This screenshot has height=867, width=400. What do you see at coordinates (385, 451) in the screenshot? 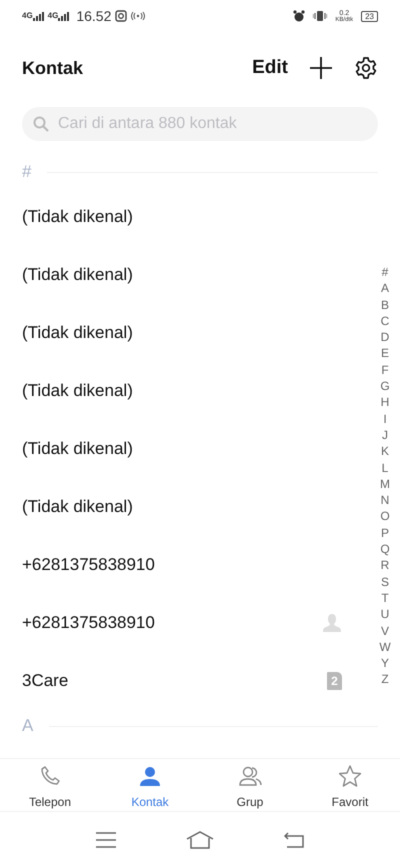
I see `index-letter: K` at bounding box center [385, 451].